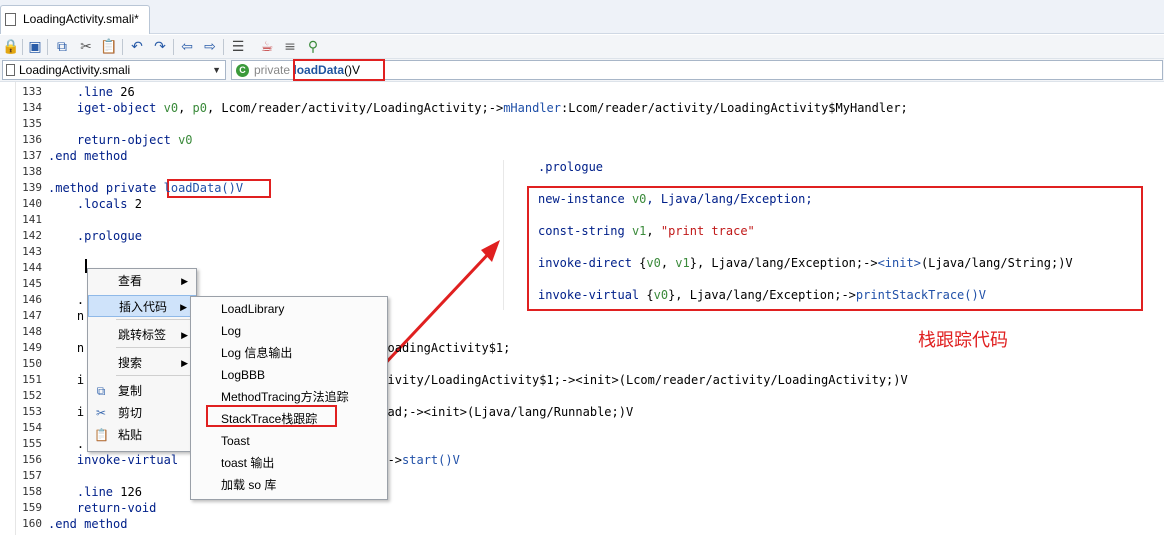 This screenshot has height=535, width=1164. What do you see at coordinates (32, 155) in the screenshot?
I see `line-number: 137` at bounding box center [32, 155].